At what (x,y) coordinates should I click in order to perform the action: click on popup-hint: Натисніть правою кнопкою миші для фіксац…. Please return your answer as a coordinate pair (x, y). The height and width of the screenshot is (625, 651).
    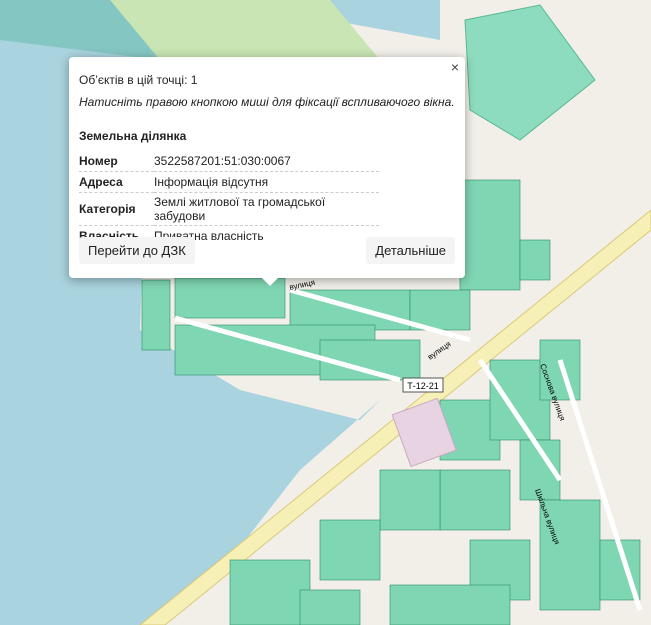
    Looking at the image, I should click on (267, 102).